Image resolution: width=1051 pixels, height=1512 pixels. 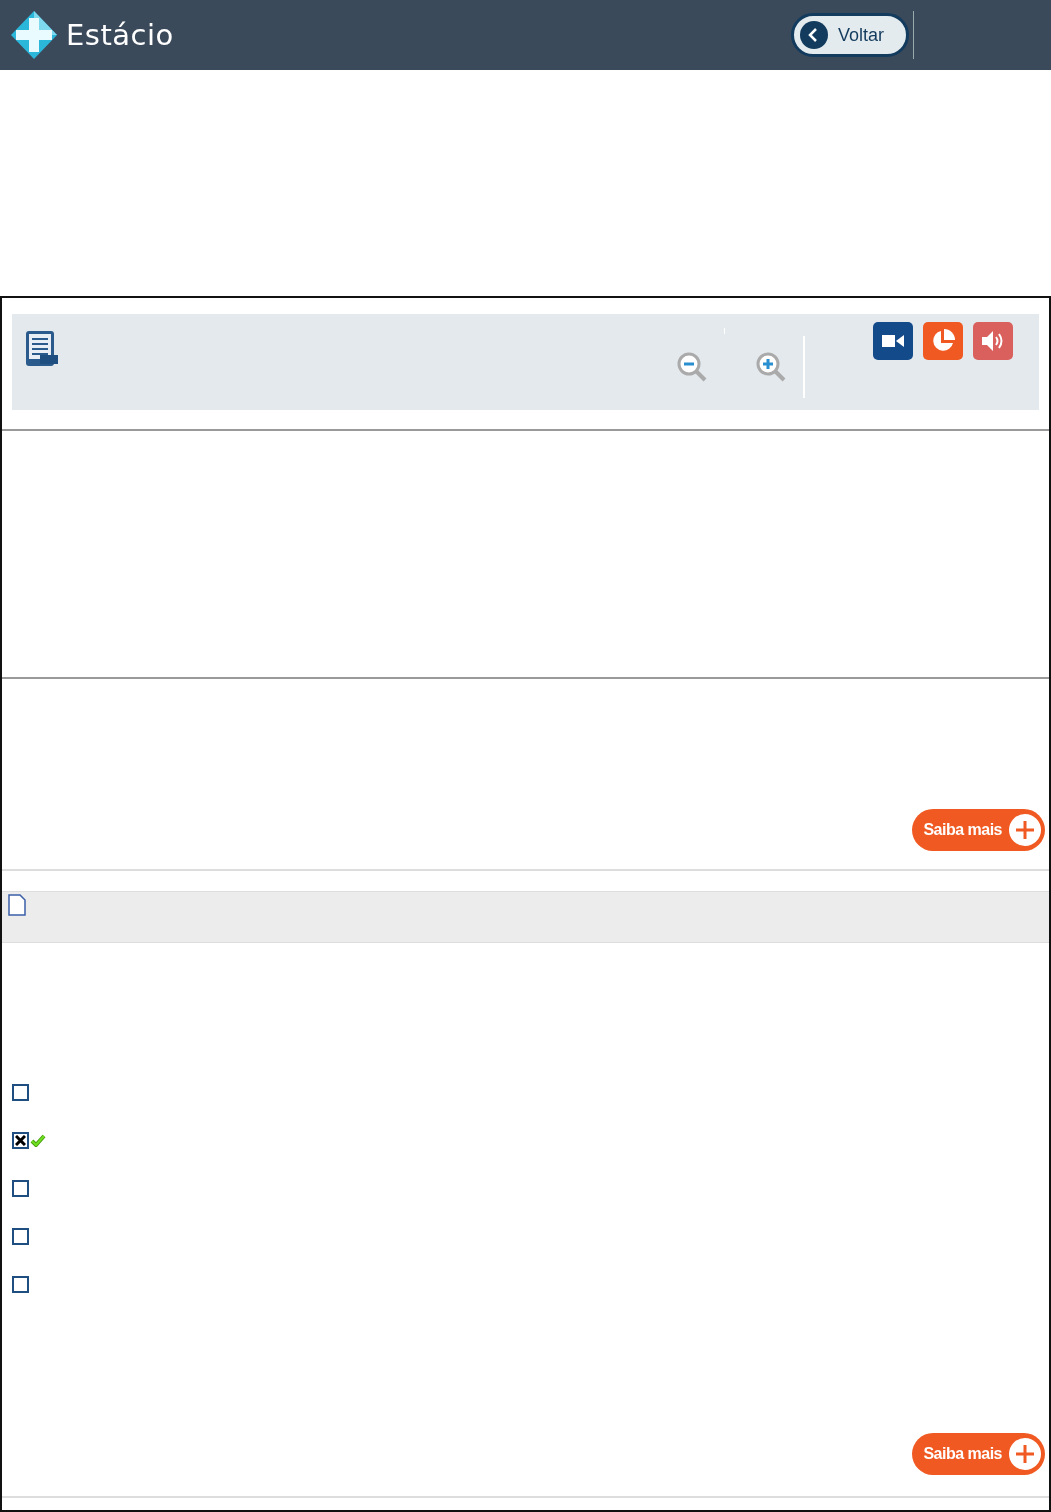 I want to click on back-button: Voltar, so click(x=849, y=35).